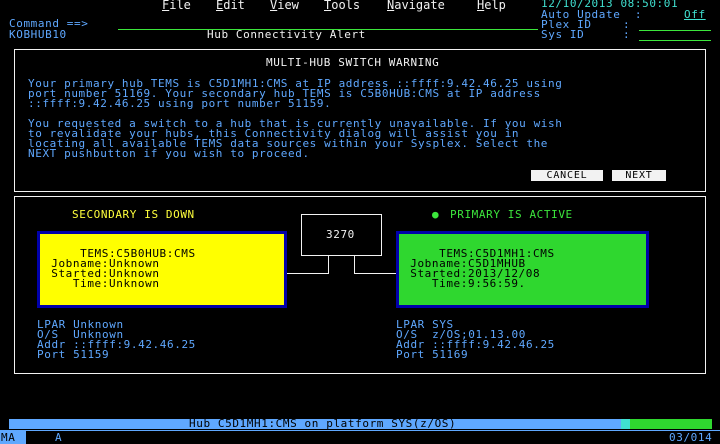 The image size is (720, 444). I want to click on menu-edit: Edit, so click(230, 6).